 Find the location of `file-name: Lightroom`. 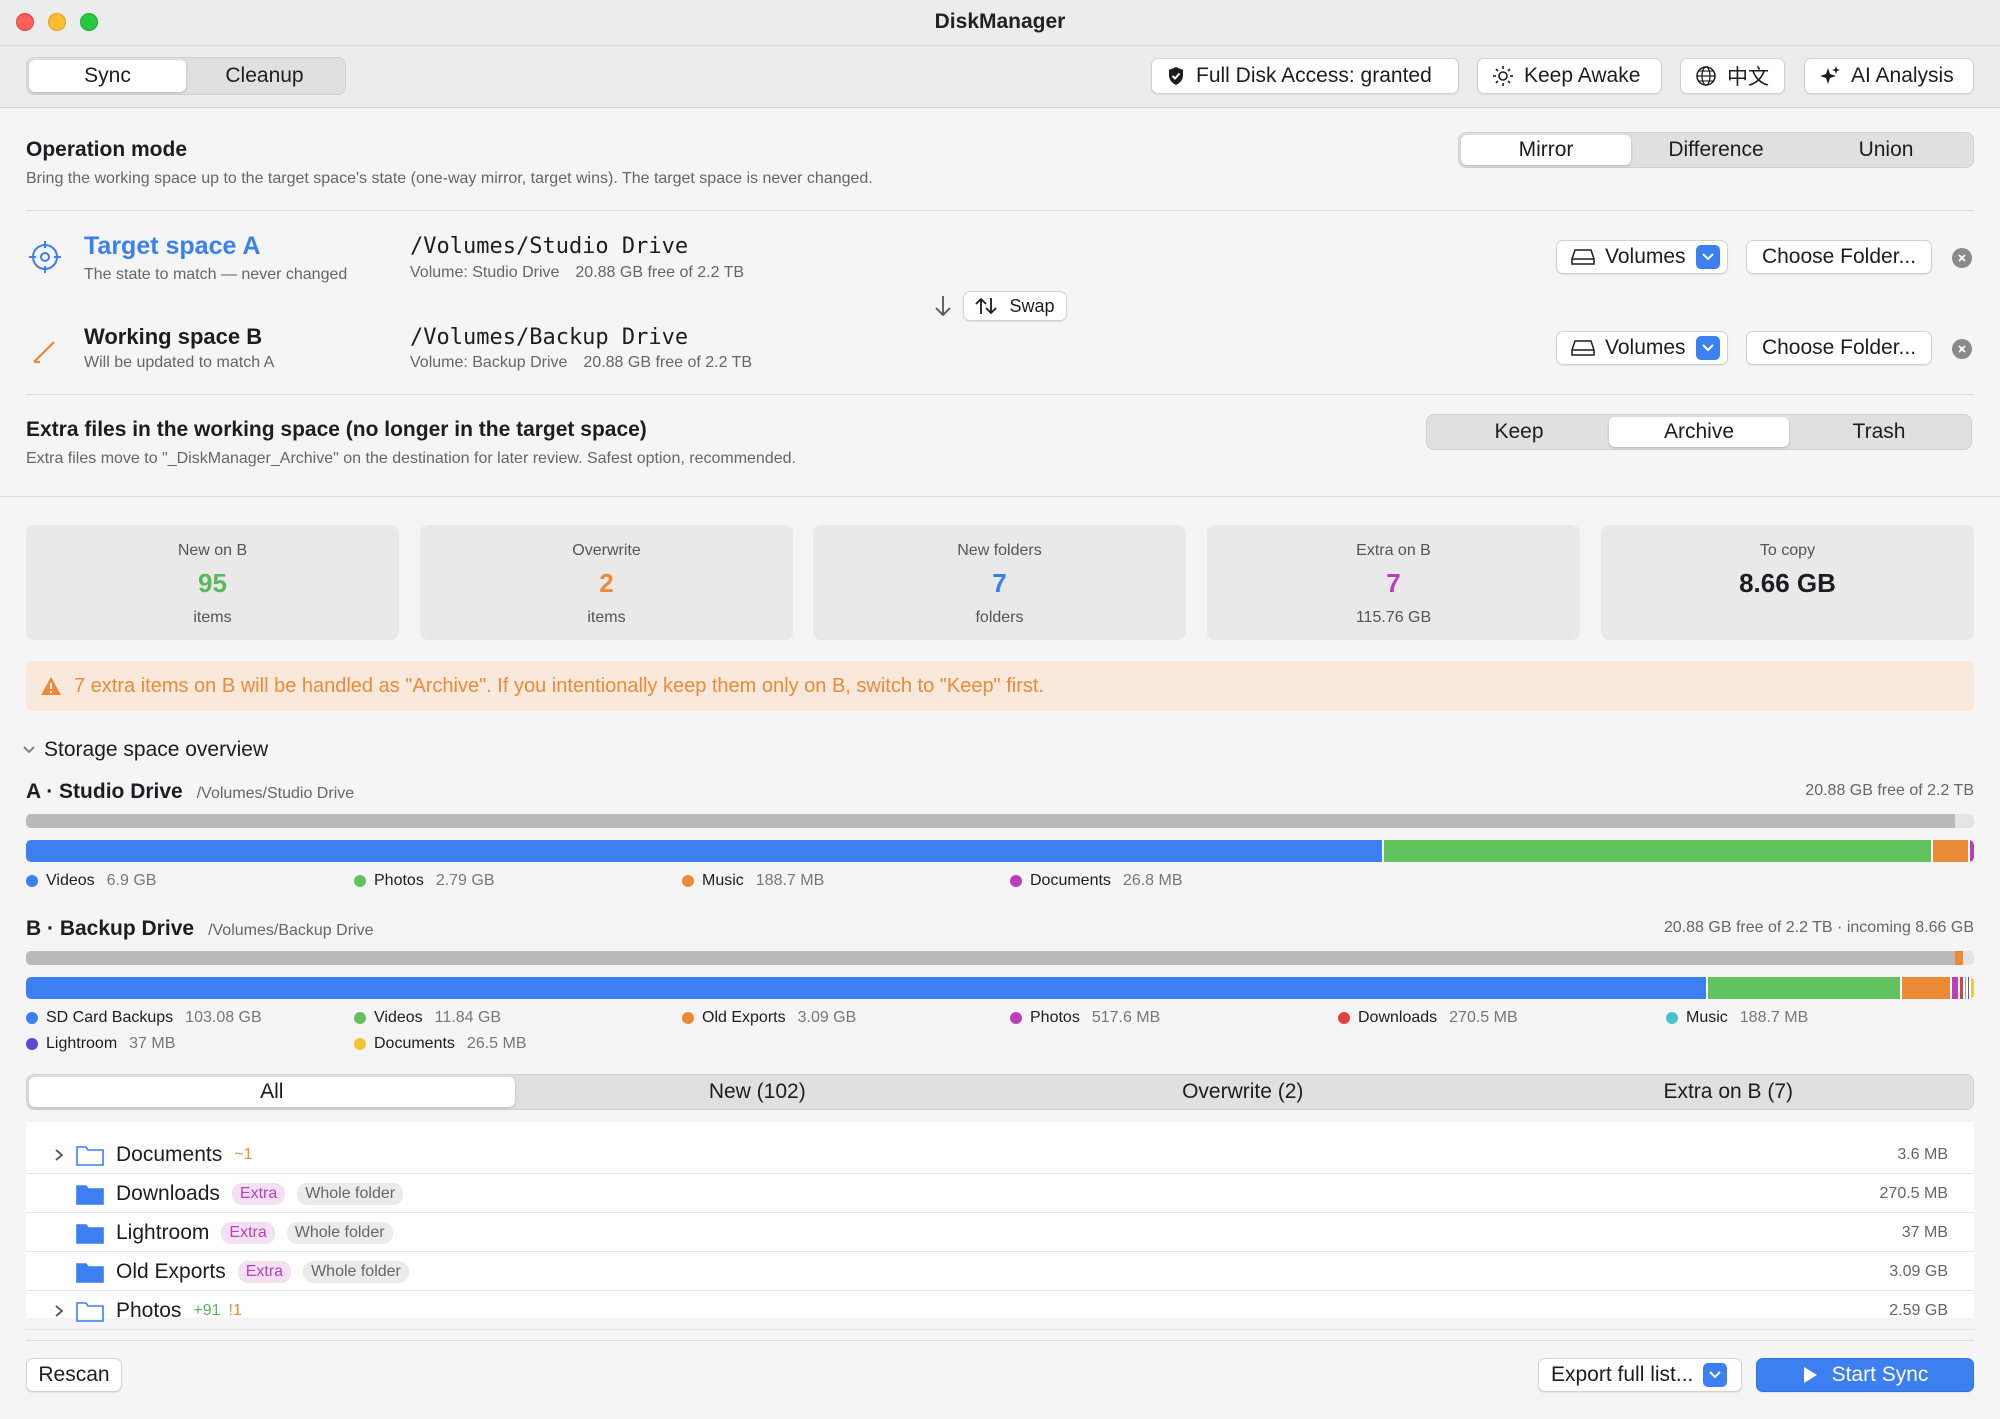

file-name: Lightroom is located at coordinates (163, 1232).